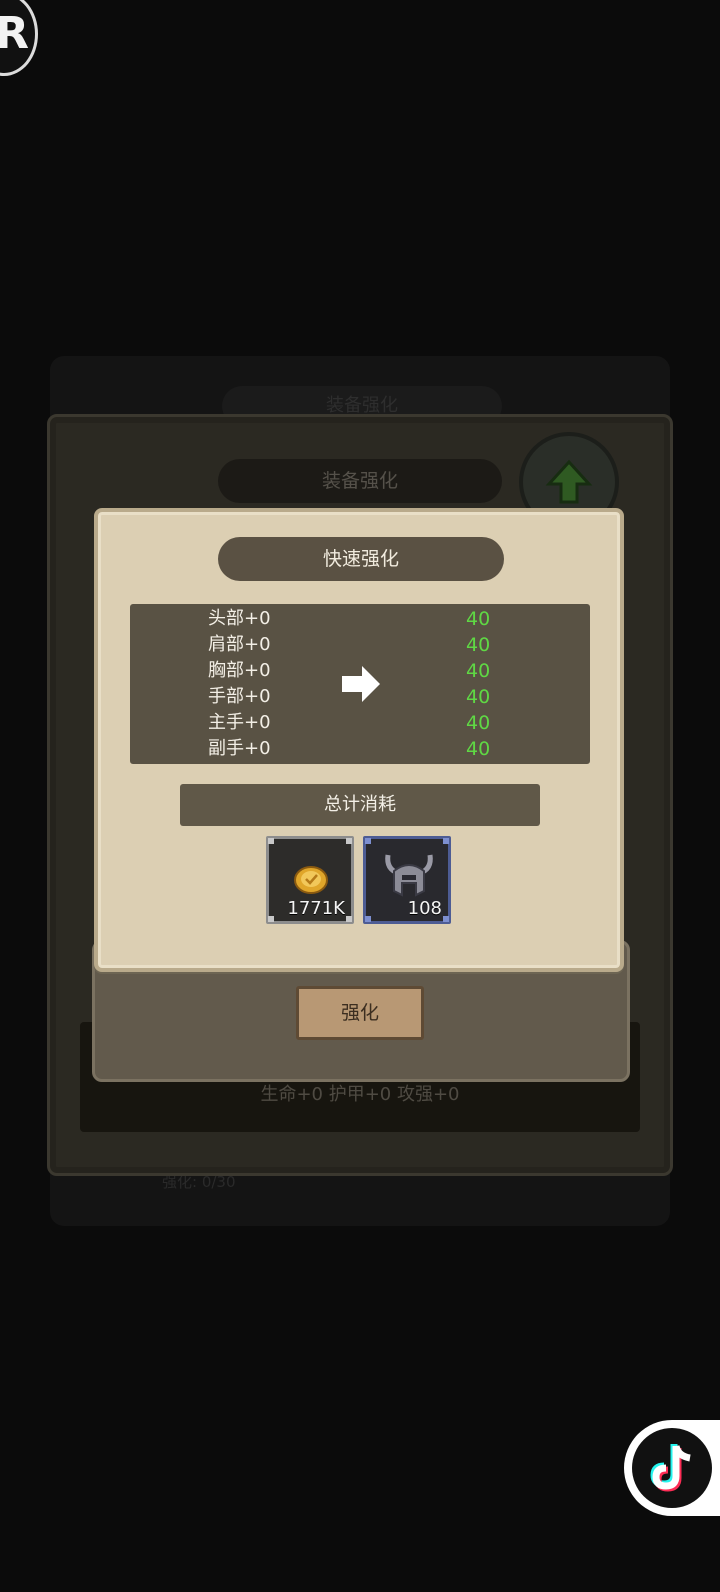  Describe the element at coordinates (478, 671) in the screenshot. I see `list-value-chest: 40` at that location.